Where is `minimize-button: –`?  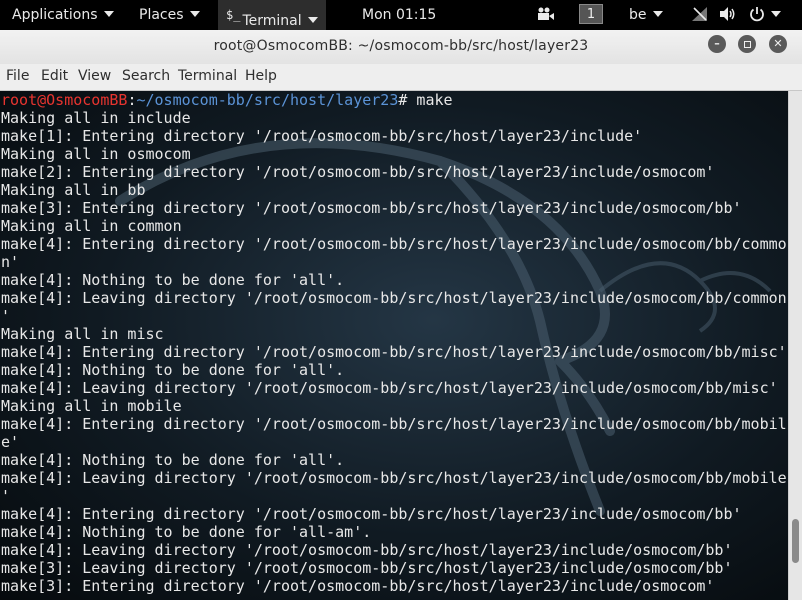 minimize-button: – is located at coordinates (717, 44).